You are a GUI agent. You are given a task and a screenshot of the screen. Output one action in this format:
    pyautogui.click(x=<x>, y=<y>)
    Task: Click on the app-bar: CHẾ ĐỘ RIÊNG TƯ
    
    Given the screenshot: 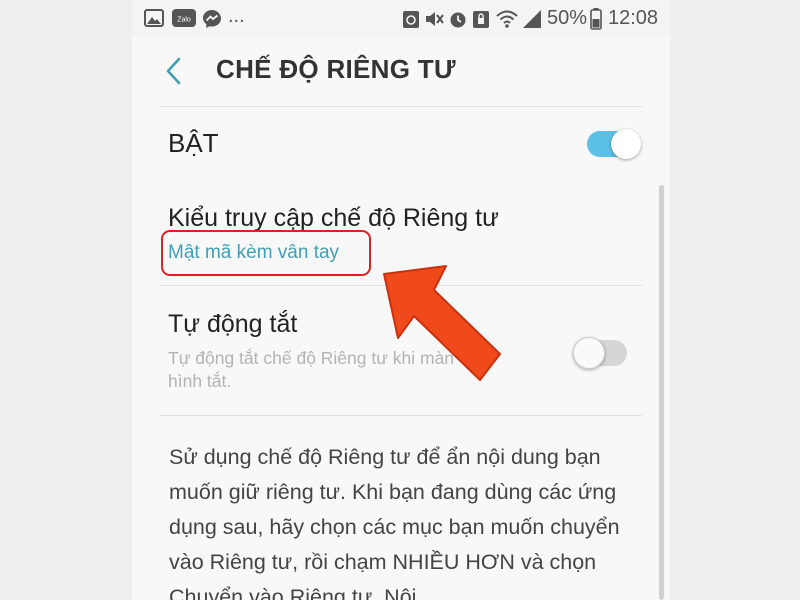 What is the action you would take?
    pyautogui.click(x=401, y=71)
    